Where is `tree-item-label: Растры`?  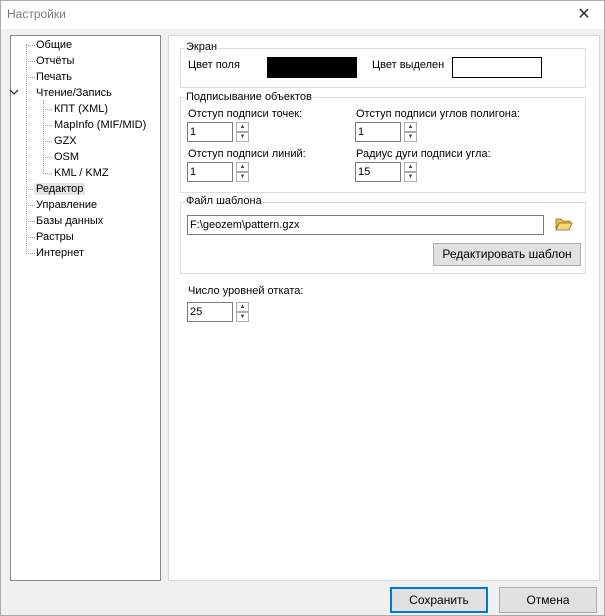 tree-item-label: Растры is located at coordinates (55, 237).